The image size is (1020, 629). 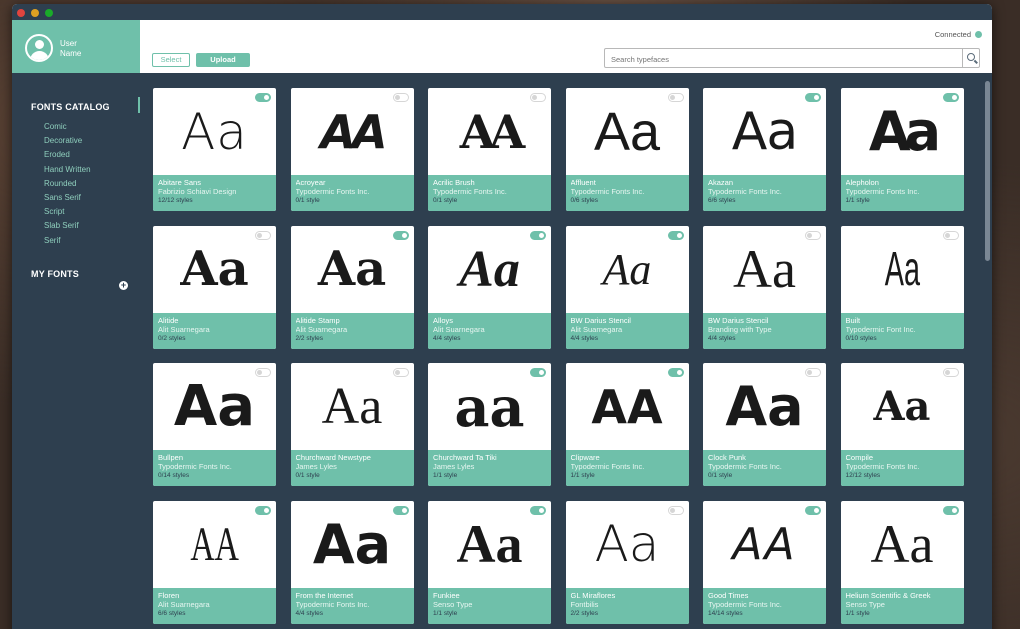 I want to click on font-info: Clock Punk Typodermic Fonts Inc. 0/1 style, so click(x=764, y=468).